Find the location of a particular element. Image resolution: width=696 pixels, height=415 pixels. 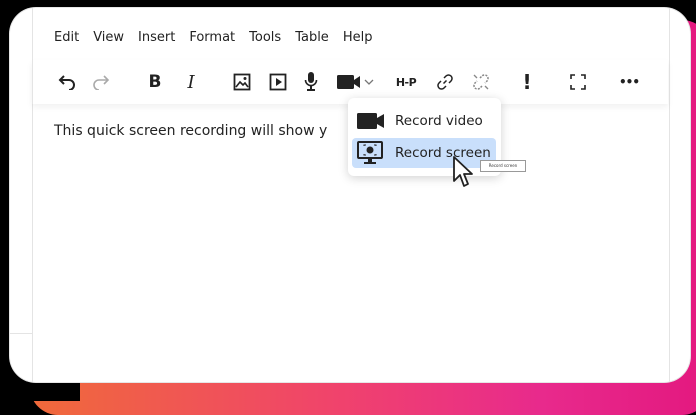

more-icon: ••• is located at coordinates (629, 82).